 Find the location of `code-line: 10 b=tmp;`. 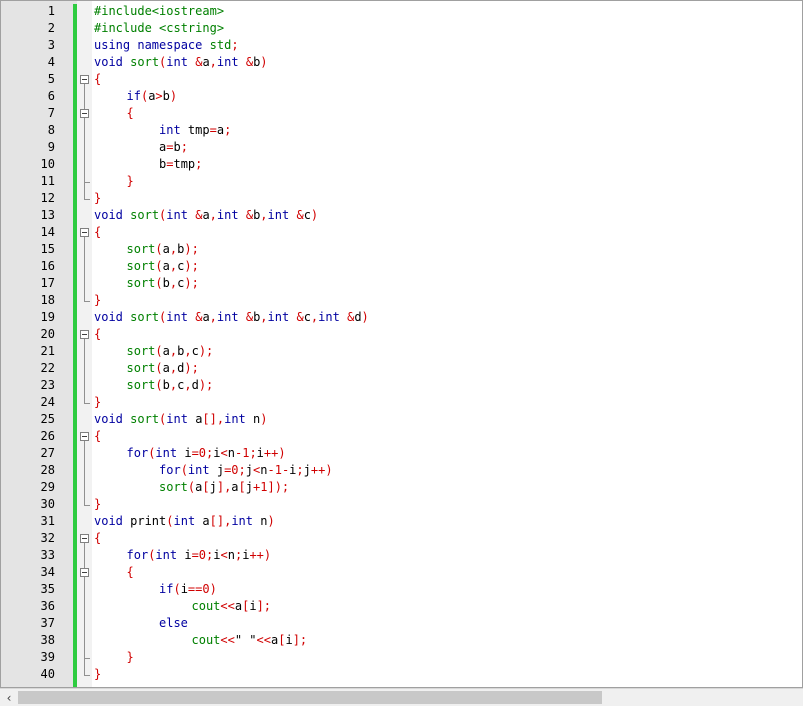

code-line: 10 b=tmp; is located at coordinates (401, 164).